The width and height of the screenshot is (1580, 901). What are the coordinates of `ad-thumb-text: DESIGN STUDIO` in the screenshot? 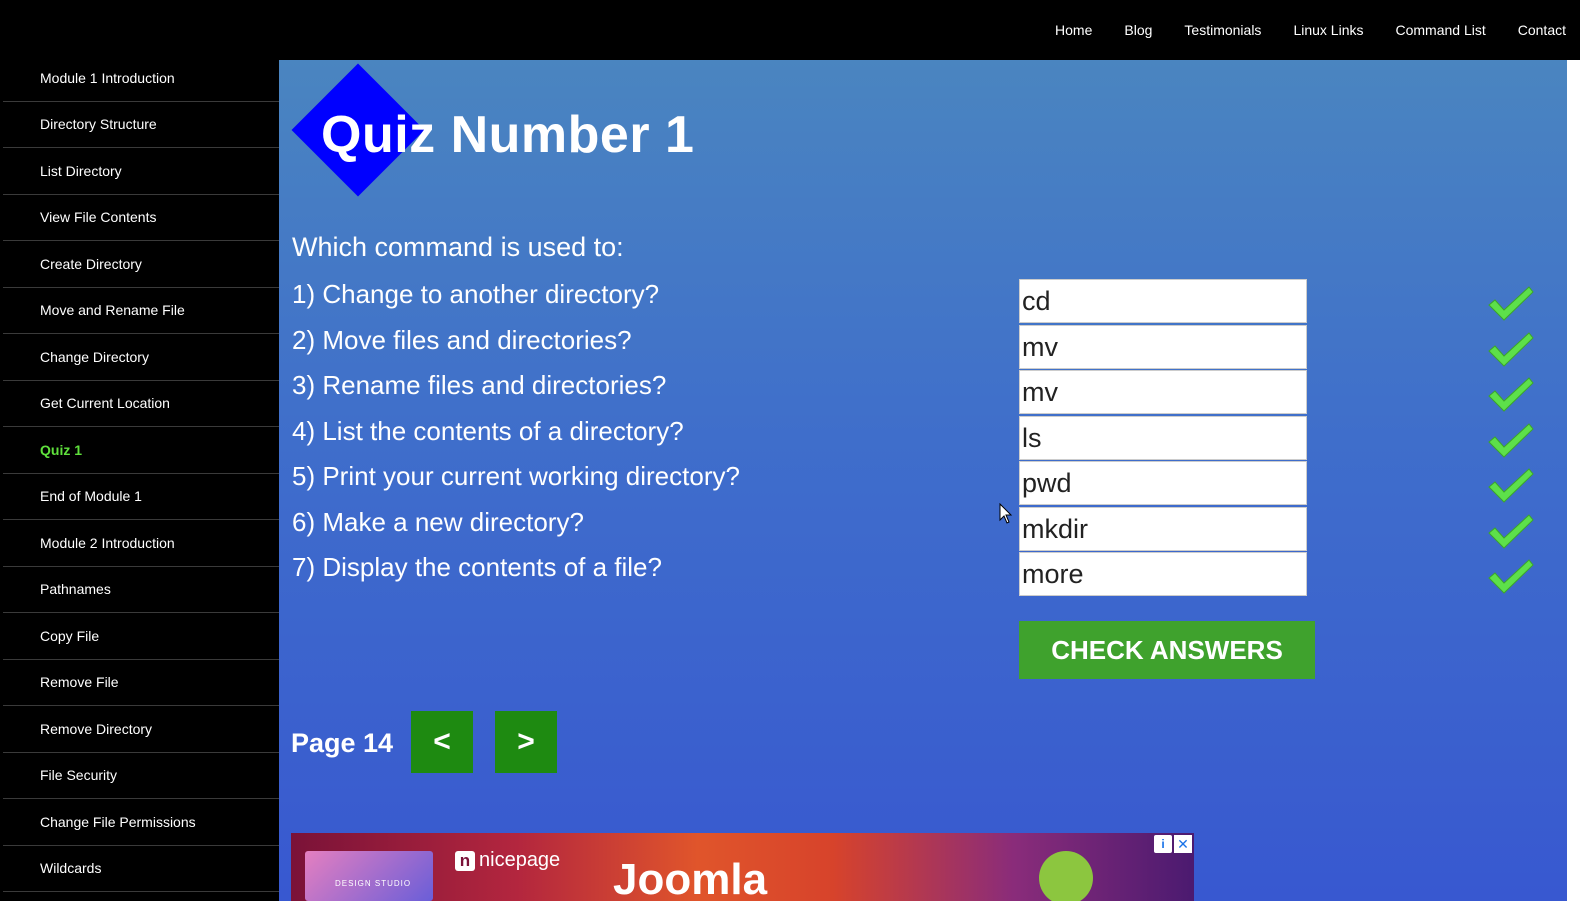 It's located at (373, 883).